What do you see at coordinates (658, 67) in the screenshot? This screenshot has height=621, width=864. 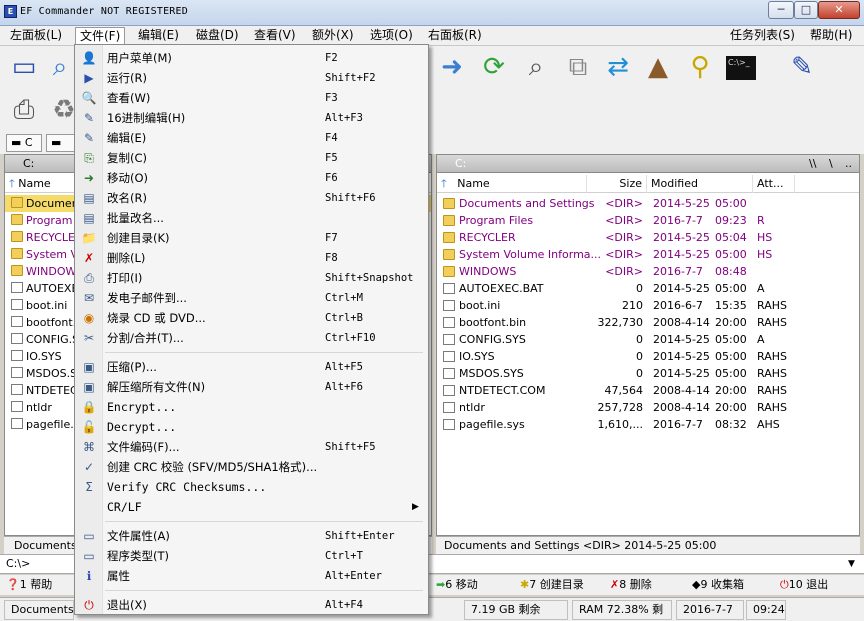 I see `pyramid-icon: ▲` at bounding box center [658, 67].